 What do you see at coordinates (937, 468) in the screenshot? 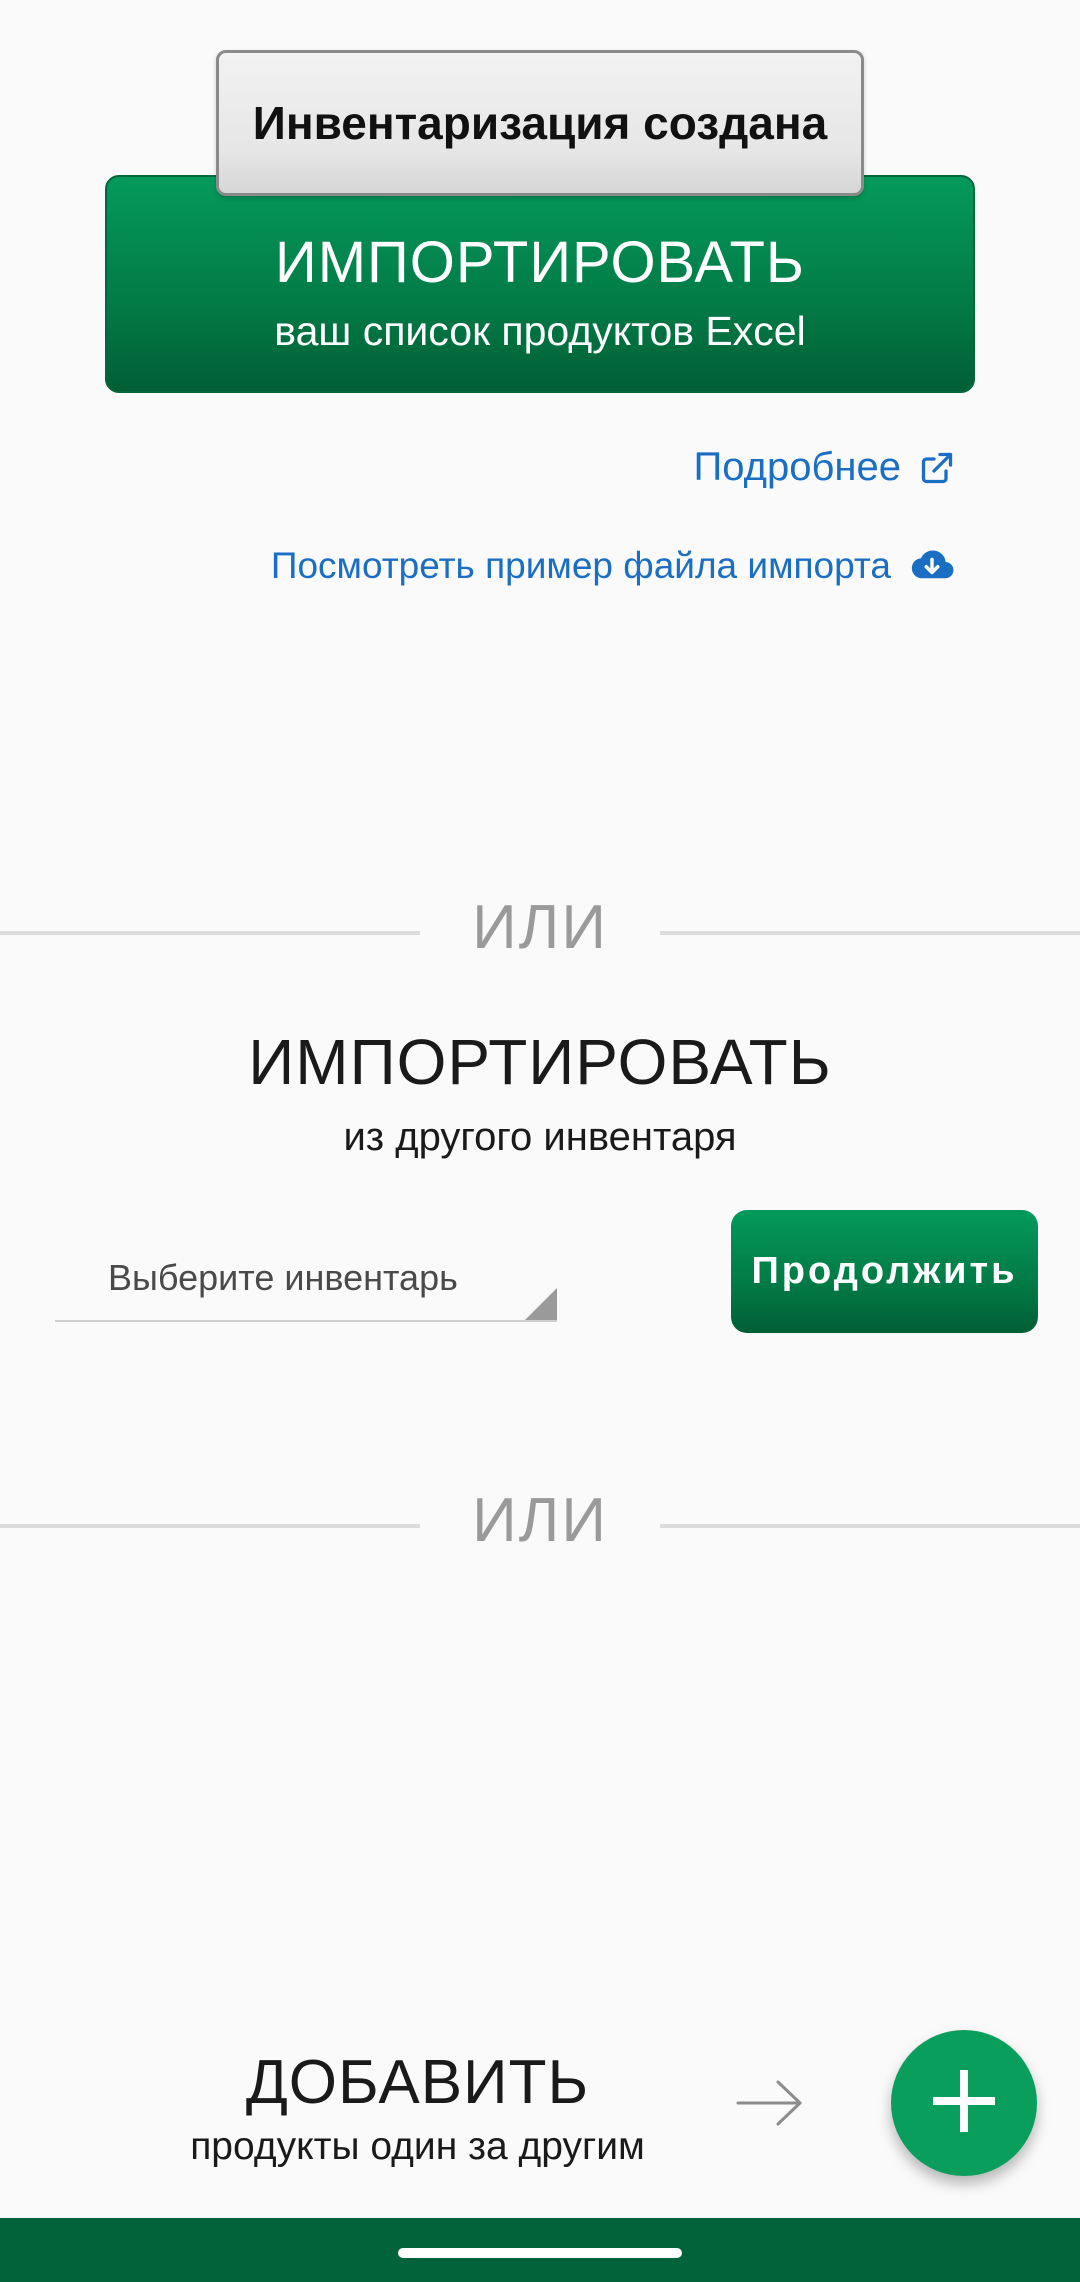
I see `external-link-icon` at bounding box center [937, 468].